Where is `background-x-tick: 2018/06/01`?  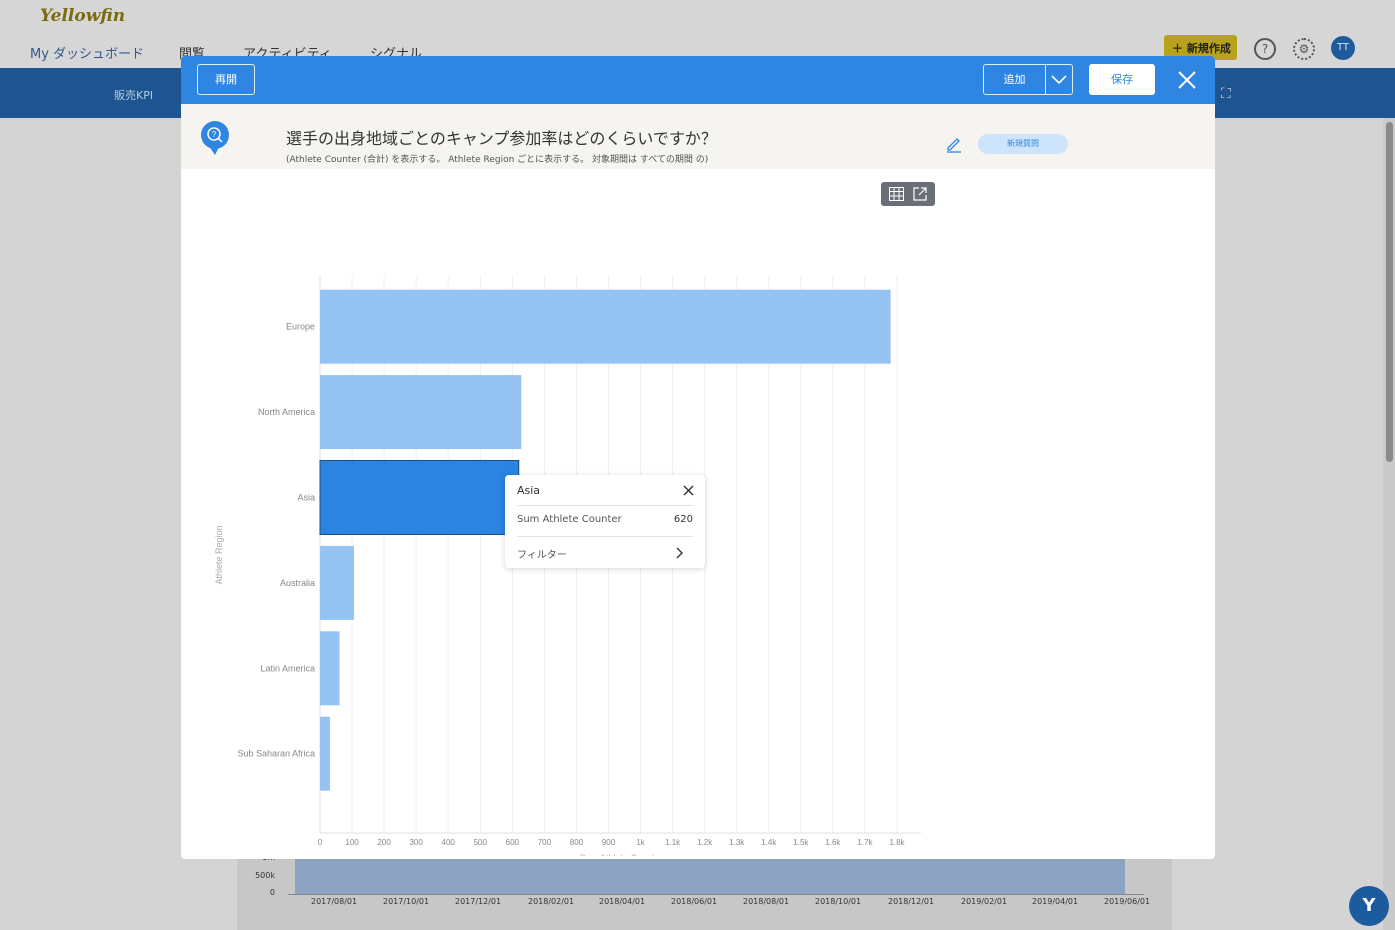
background-x-tick: 2018/06/01 is located at coordinates (694, 901).